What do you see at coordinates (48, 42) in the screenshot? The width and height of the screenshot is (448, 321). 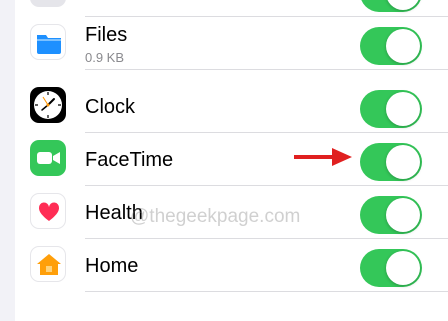 I see `files-folder-icon` at bounding box center [48, 42].